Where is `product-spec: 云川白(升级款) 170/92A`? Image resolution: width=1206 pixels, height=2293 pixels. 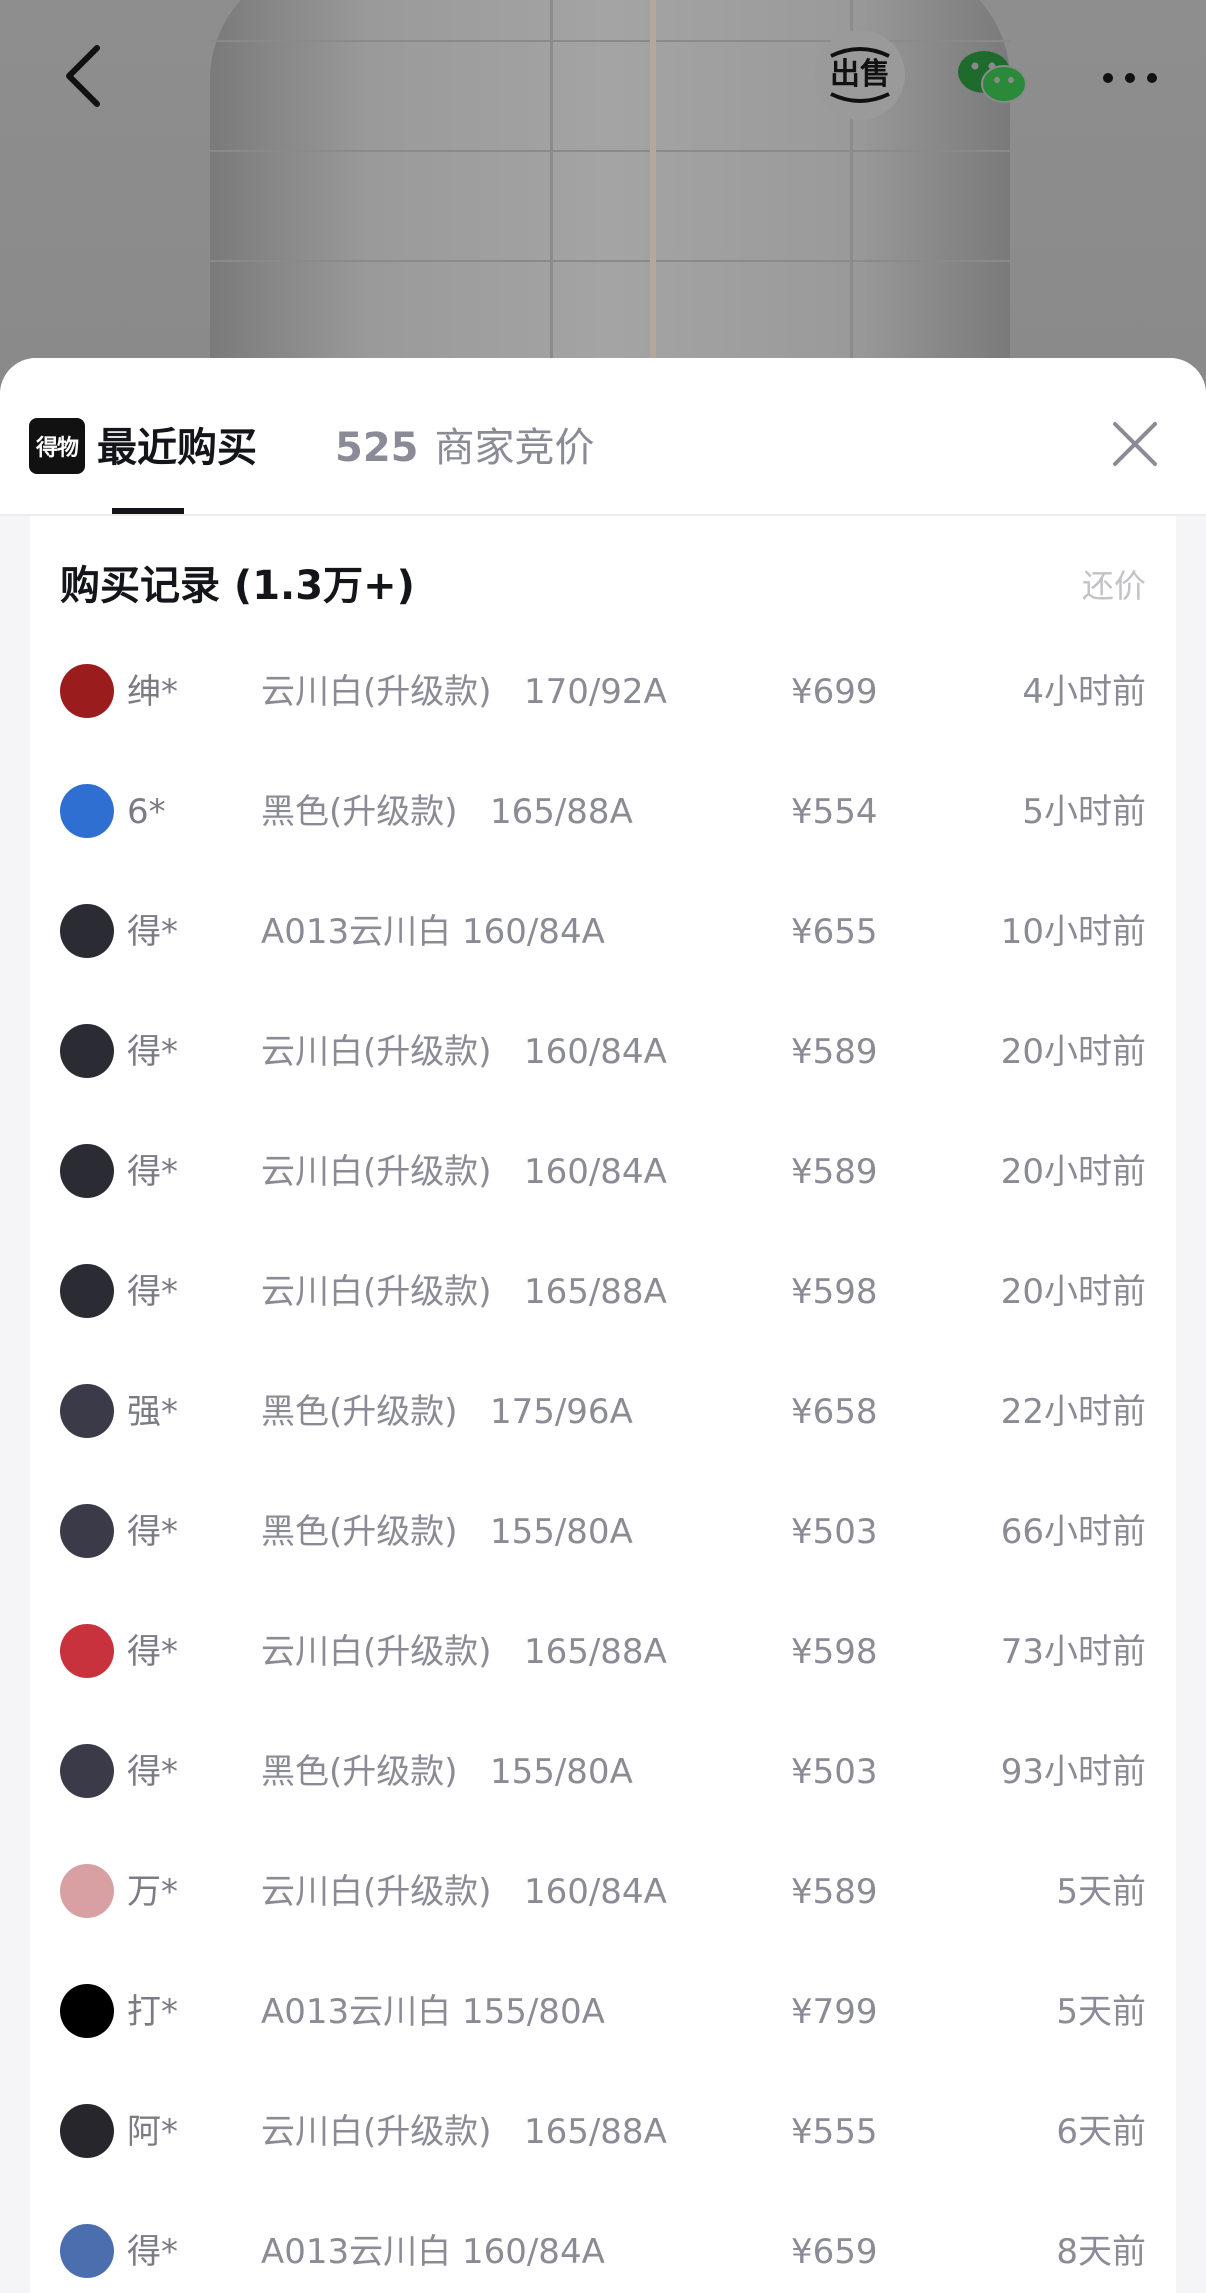 product-spec: 云川白(升级款) 170/92A is located at coordinates (464, 692).